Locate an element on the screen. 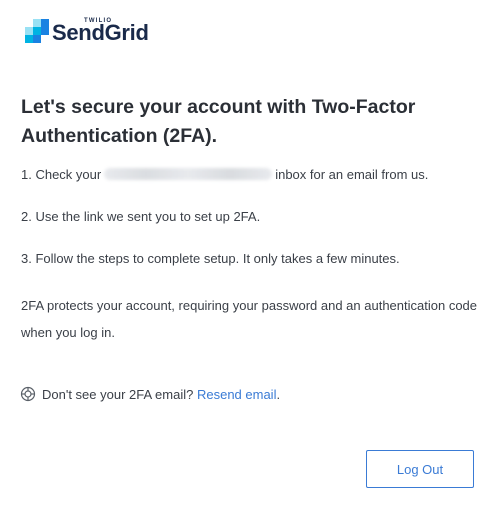  resend-email-link: Resend email is located at coordinates (237, 394).